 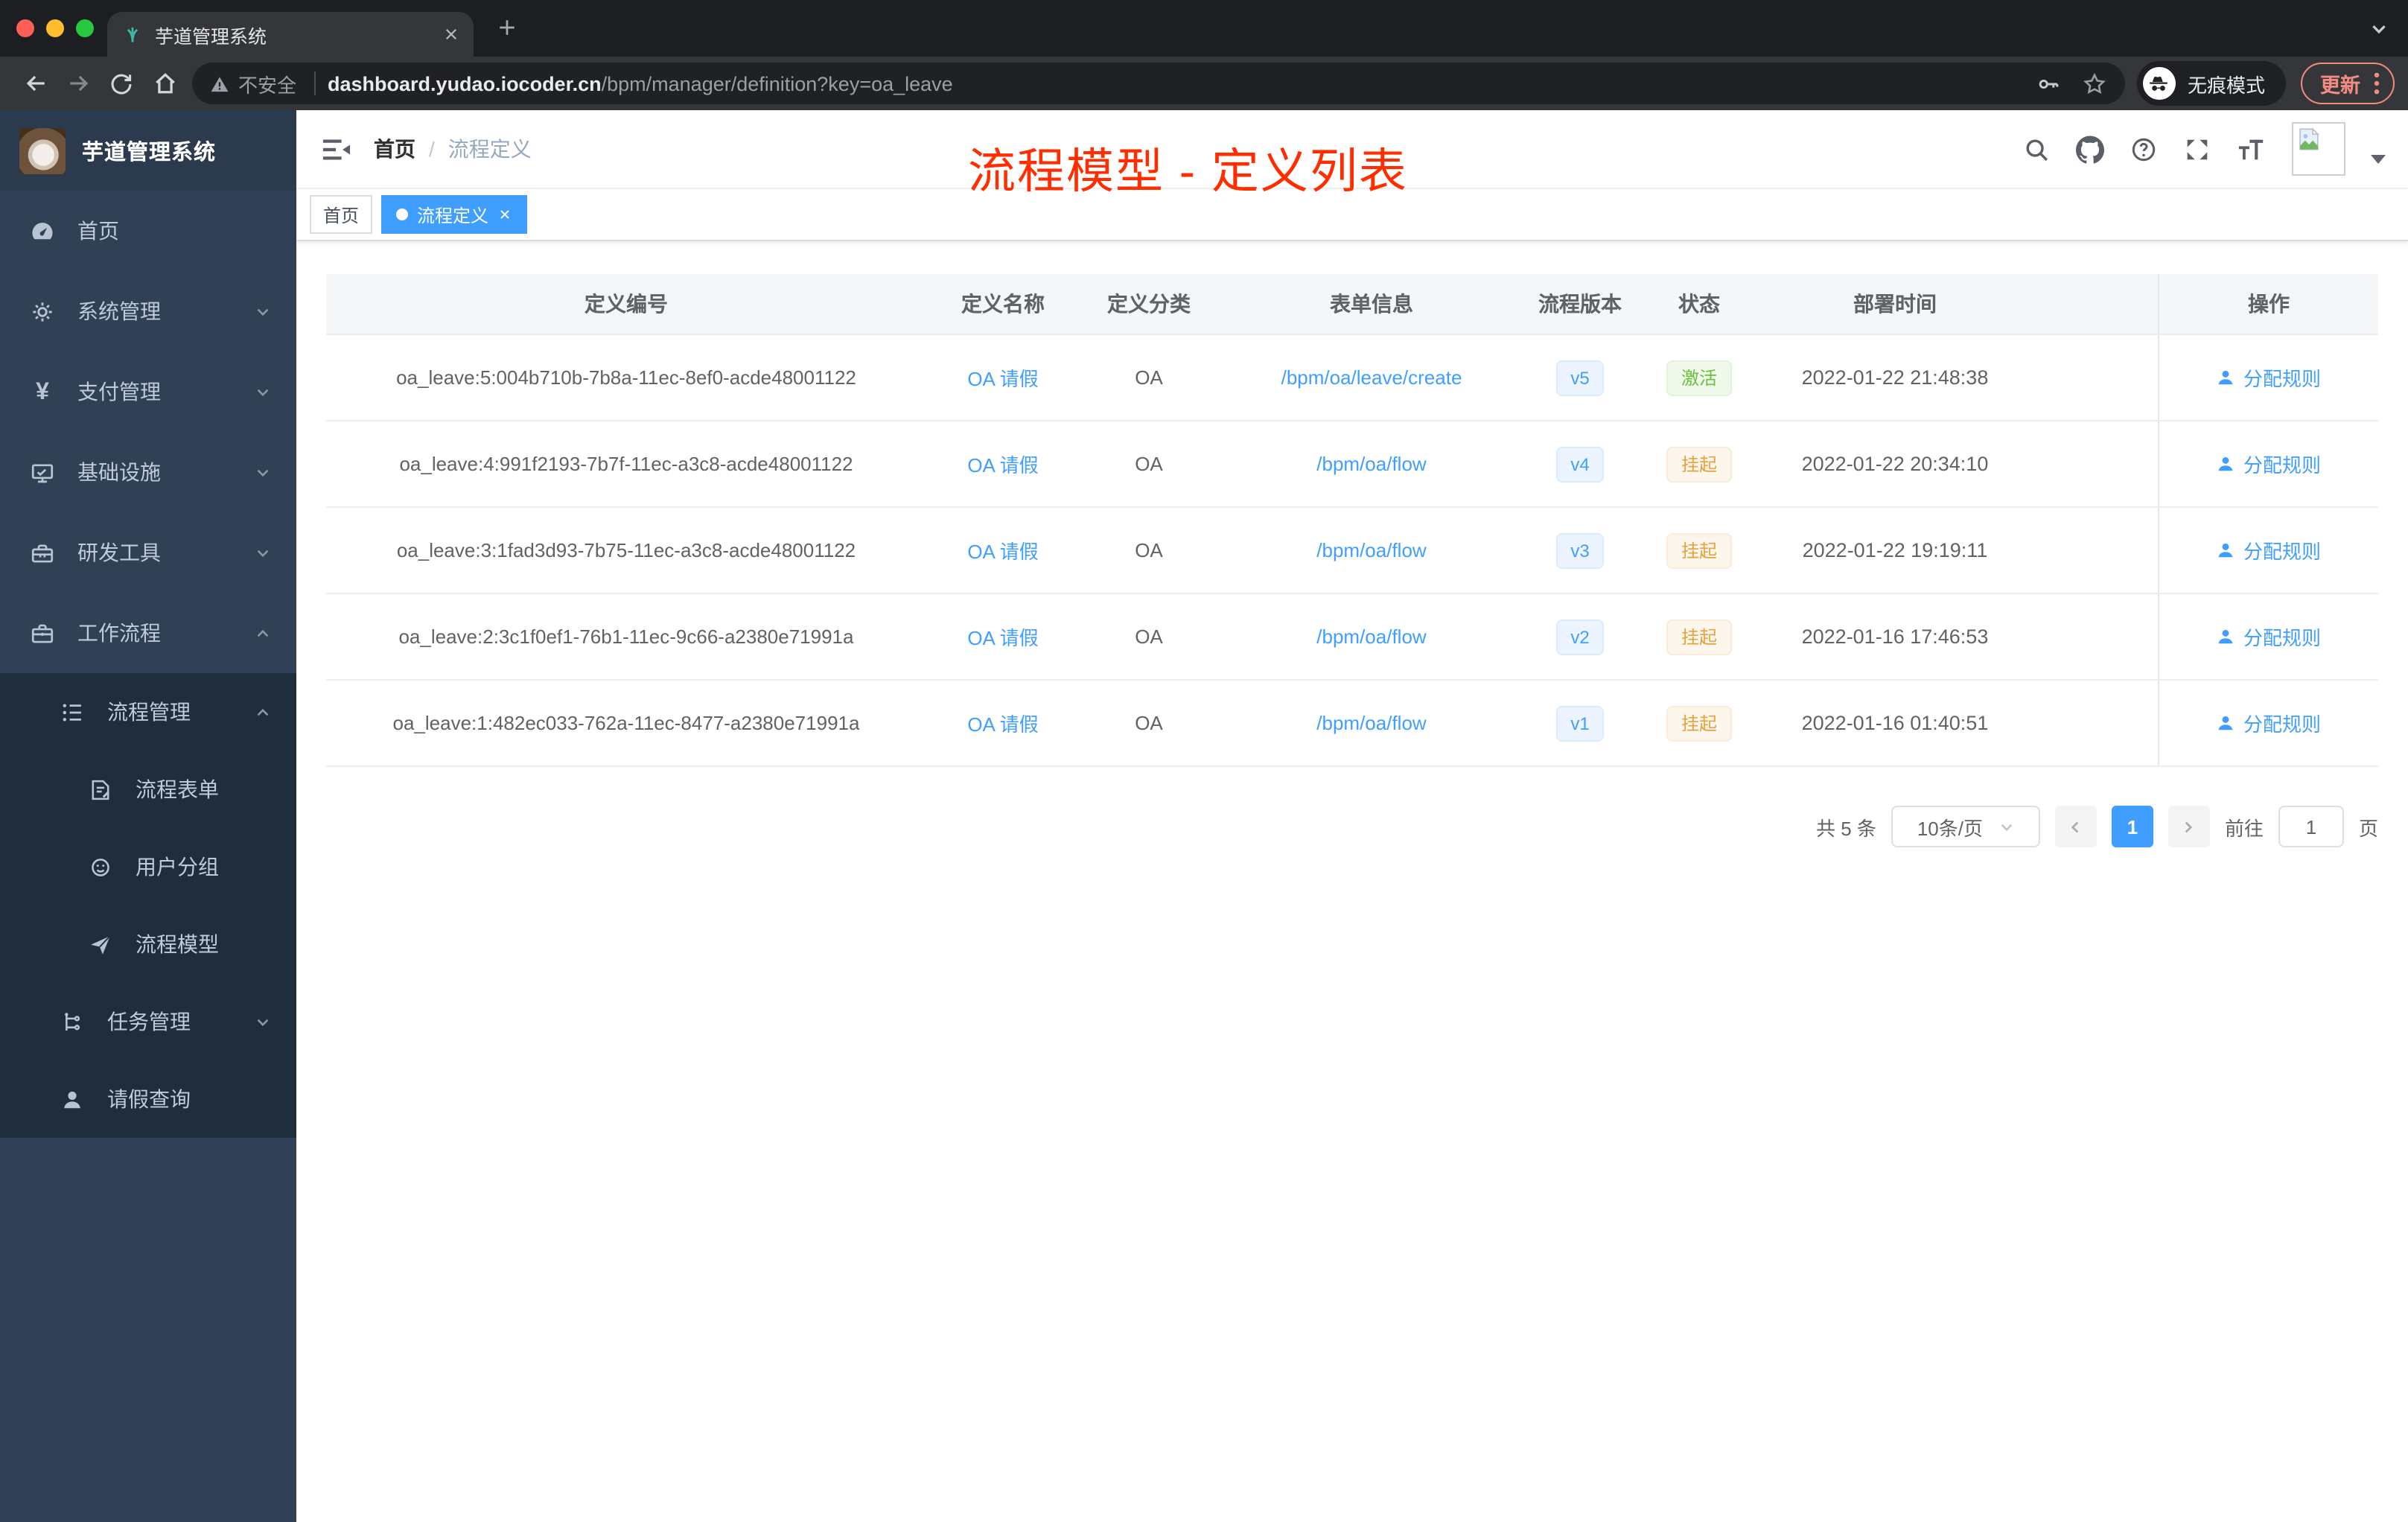 What do you see at coordinates (335, 149) in the screenshot?
I see `sidebar-toggle-hamburger-icon` at bounding box center [335, 149].